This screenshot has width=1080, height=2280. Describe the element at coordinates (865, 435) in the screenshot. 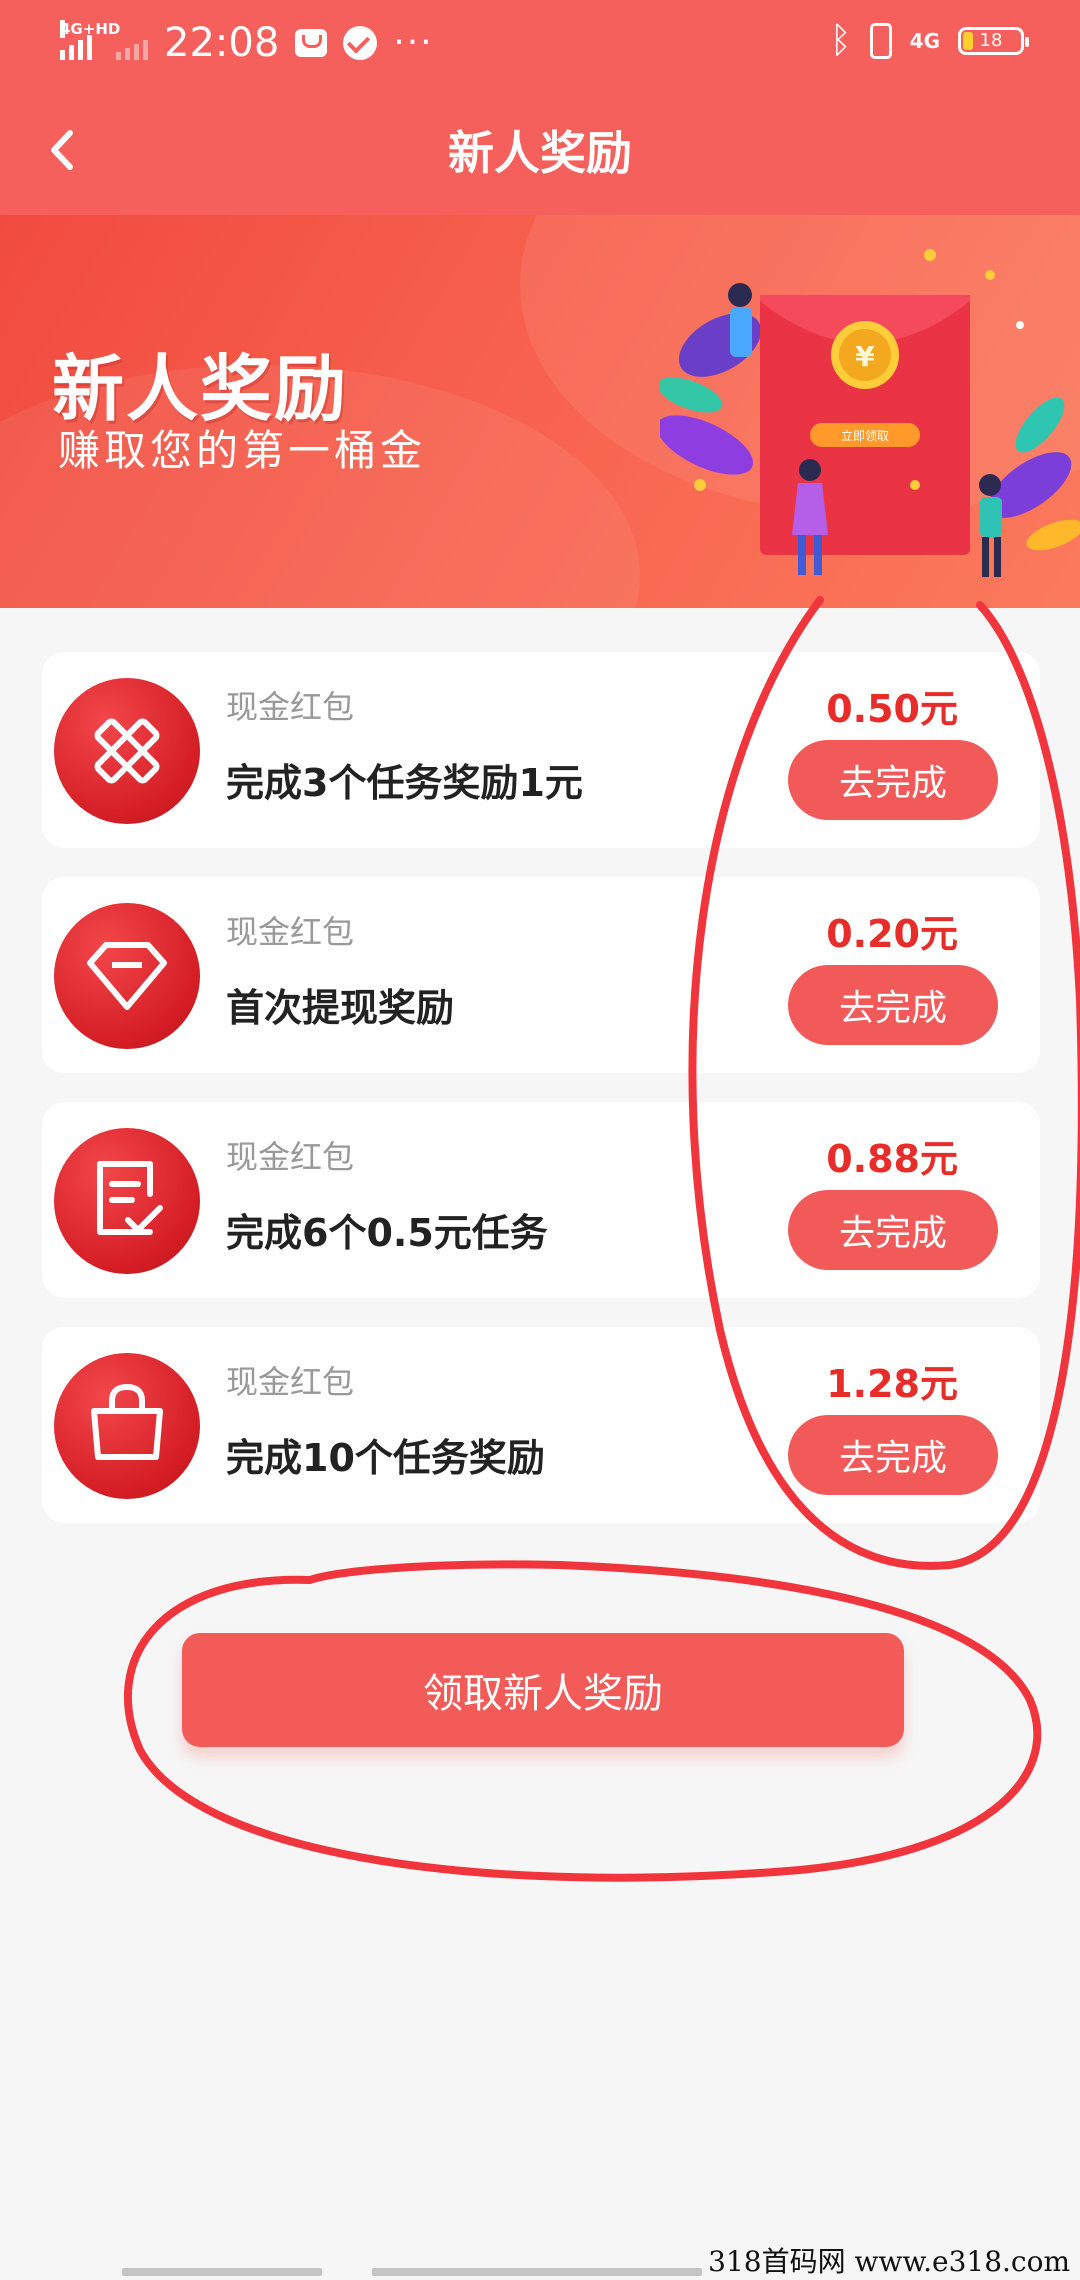

I see `art-claim-text: 立即领取` at that location.